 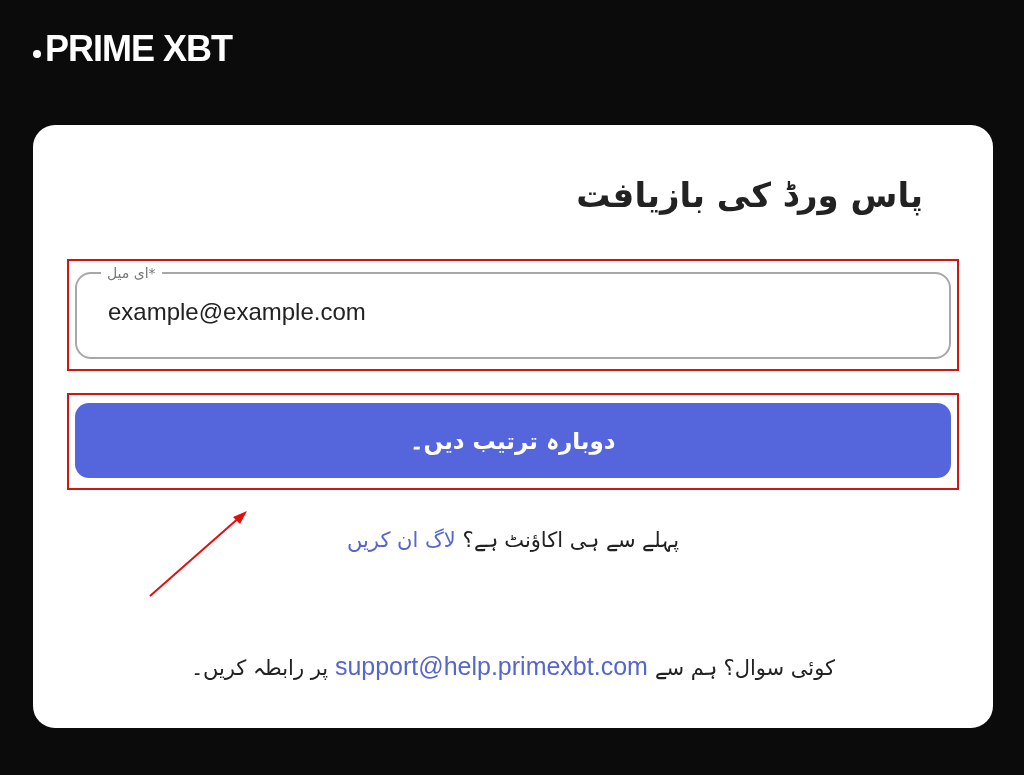 What do you see at coordinates (37, 54) in the screenshot?
I see `logo-dot-icon` at bounding box center [37, 54].